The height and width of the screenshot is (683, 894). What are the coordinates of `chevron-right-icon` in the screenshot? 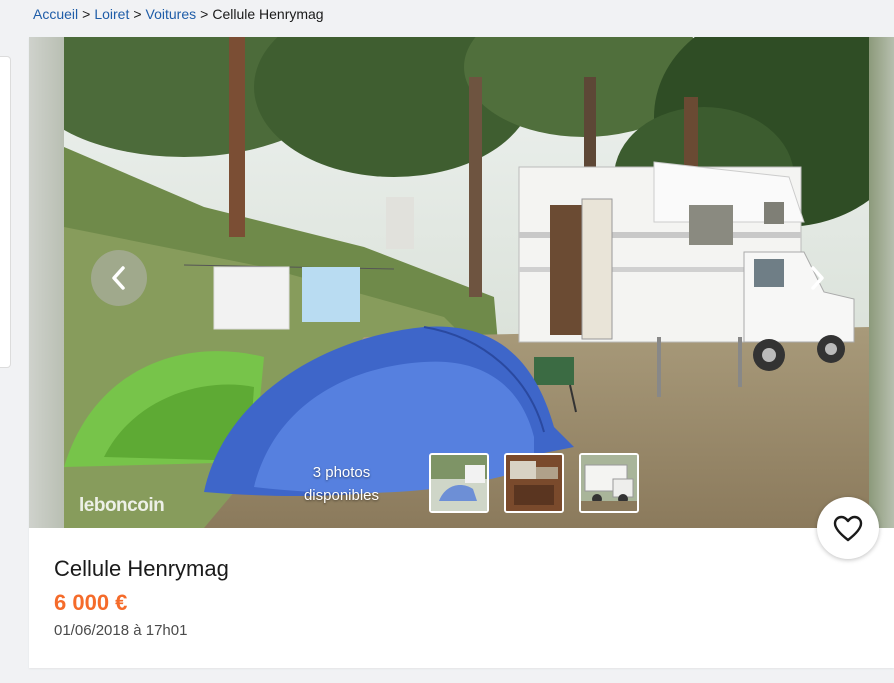 It's located at (817, 278).